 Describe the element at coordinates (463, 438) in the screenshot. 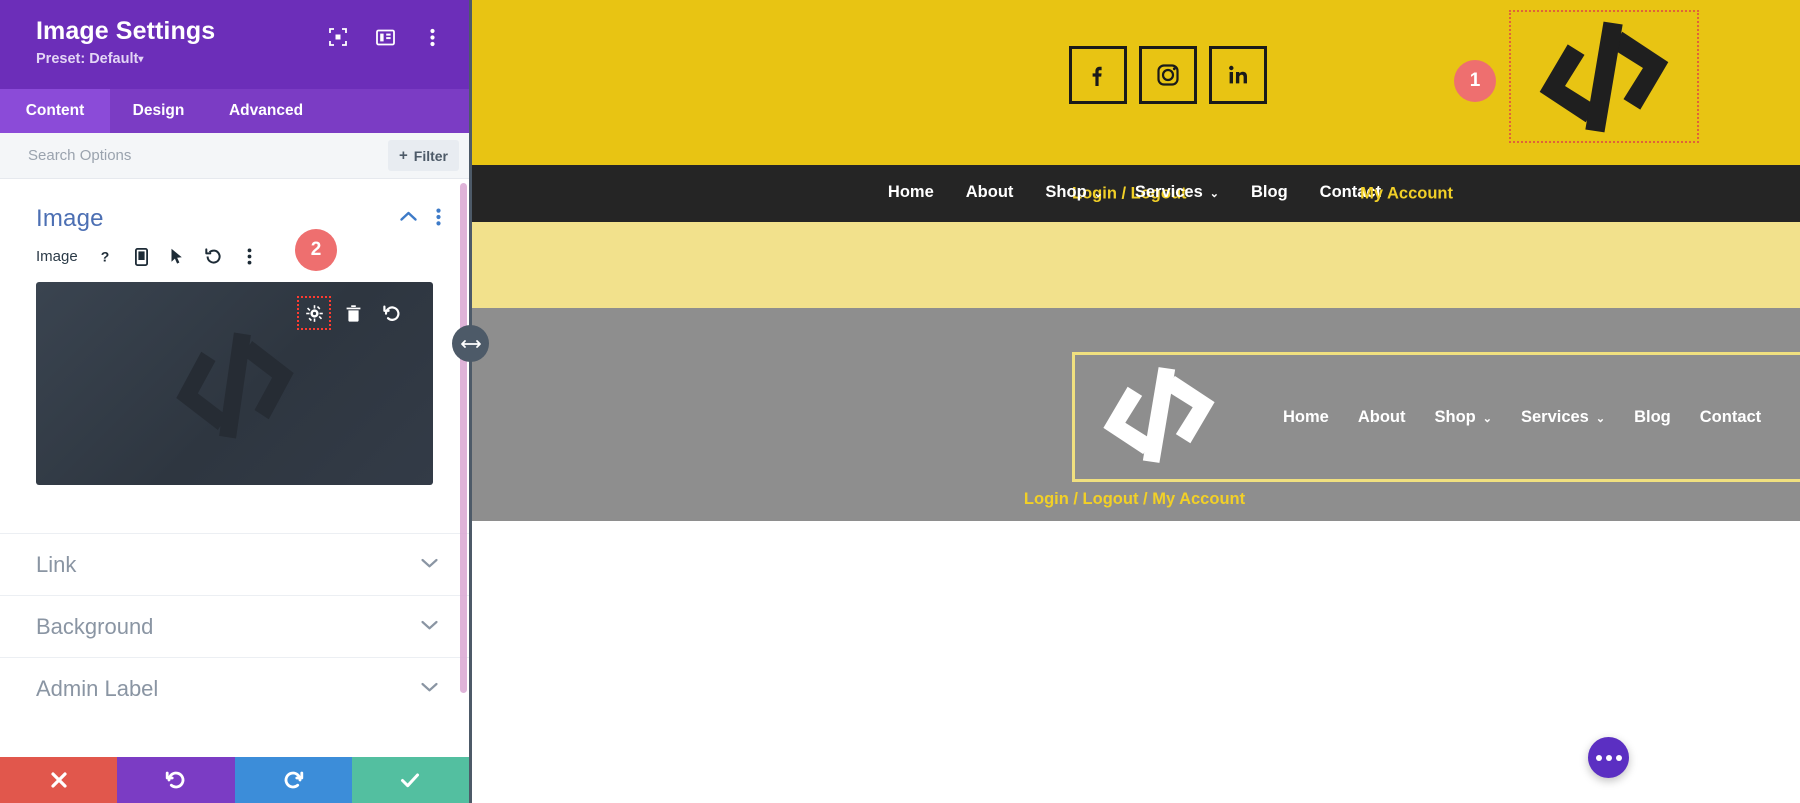

I see `scrollbar-thumb` at that location.